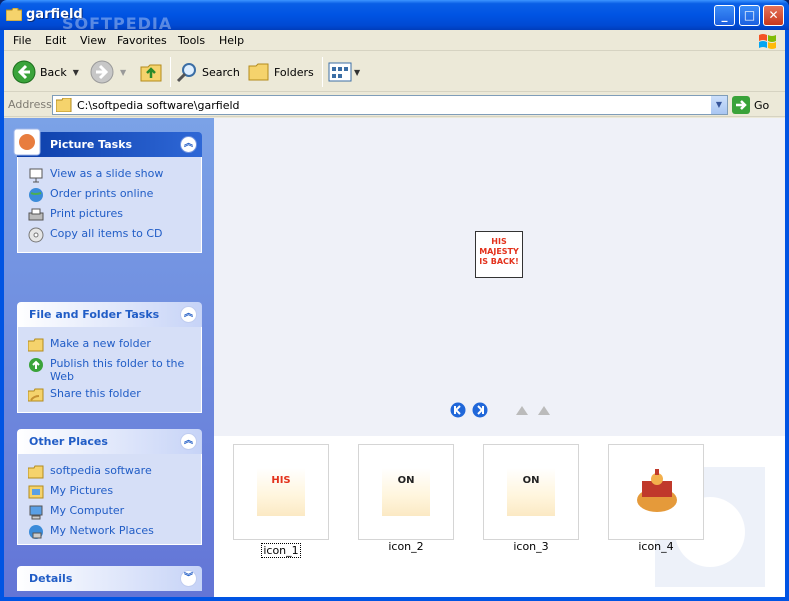 The image size is (789, 601). I want to click on publish-globe-icon, so click(36, 365).